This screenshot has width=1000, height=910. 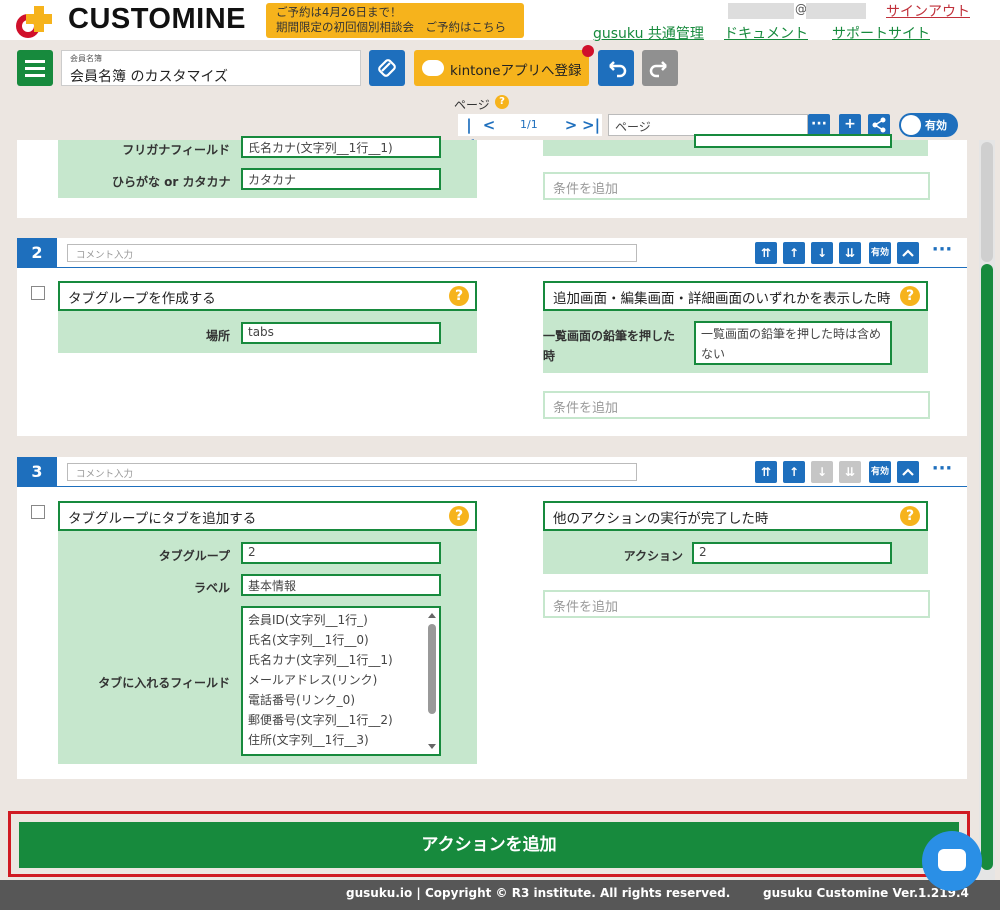 I want to click on page-more-button: ···, so click(x=819, y=125).